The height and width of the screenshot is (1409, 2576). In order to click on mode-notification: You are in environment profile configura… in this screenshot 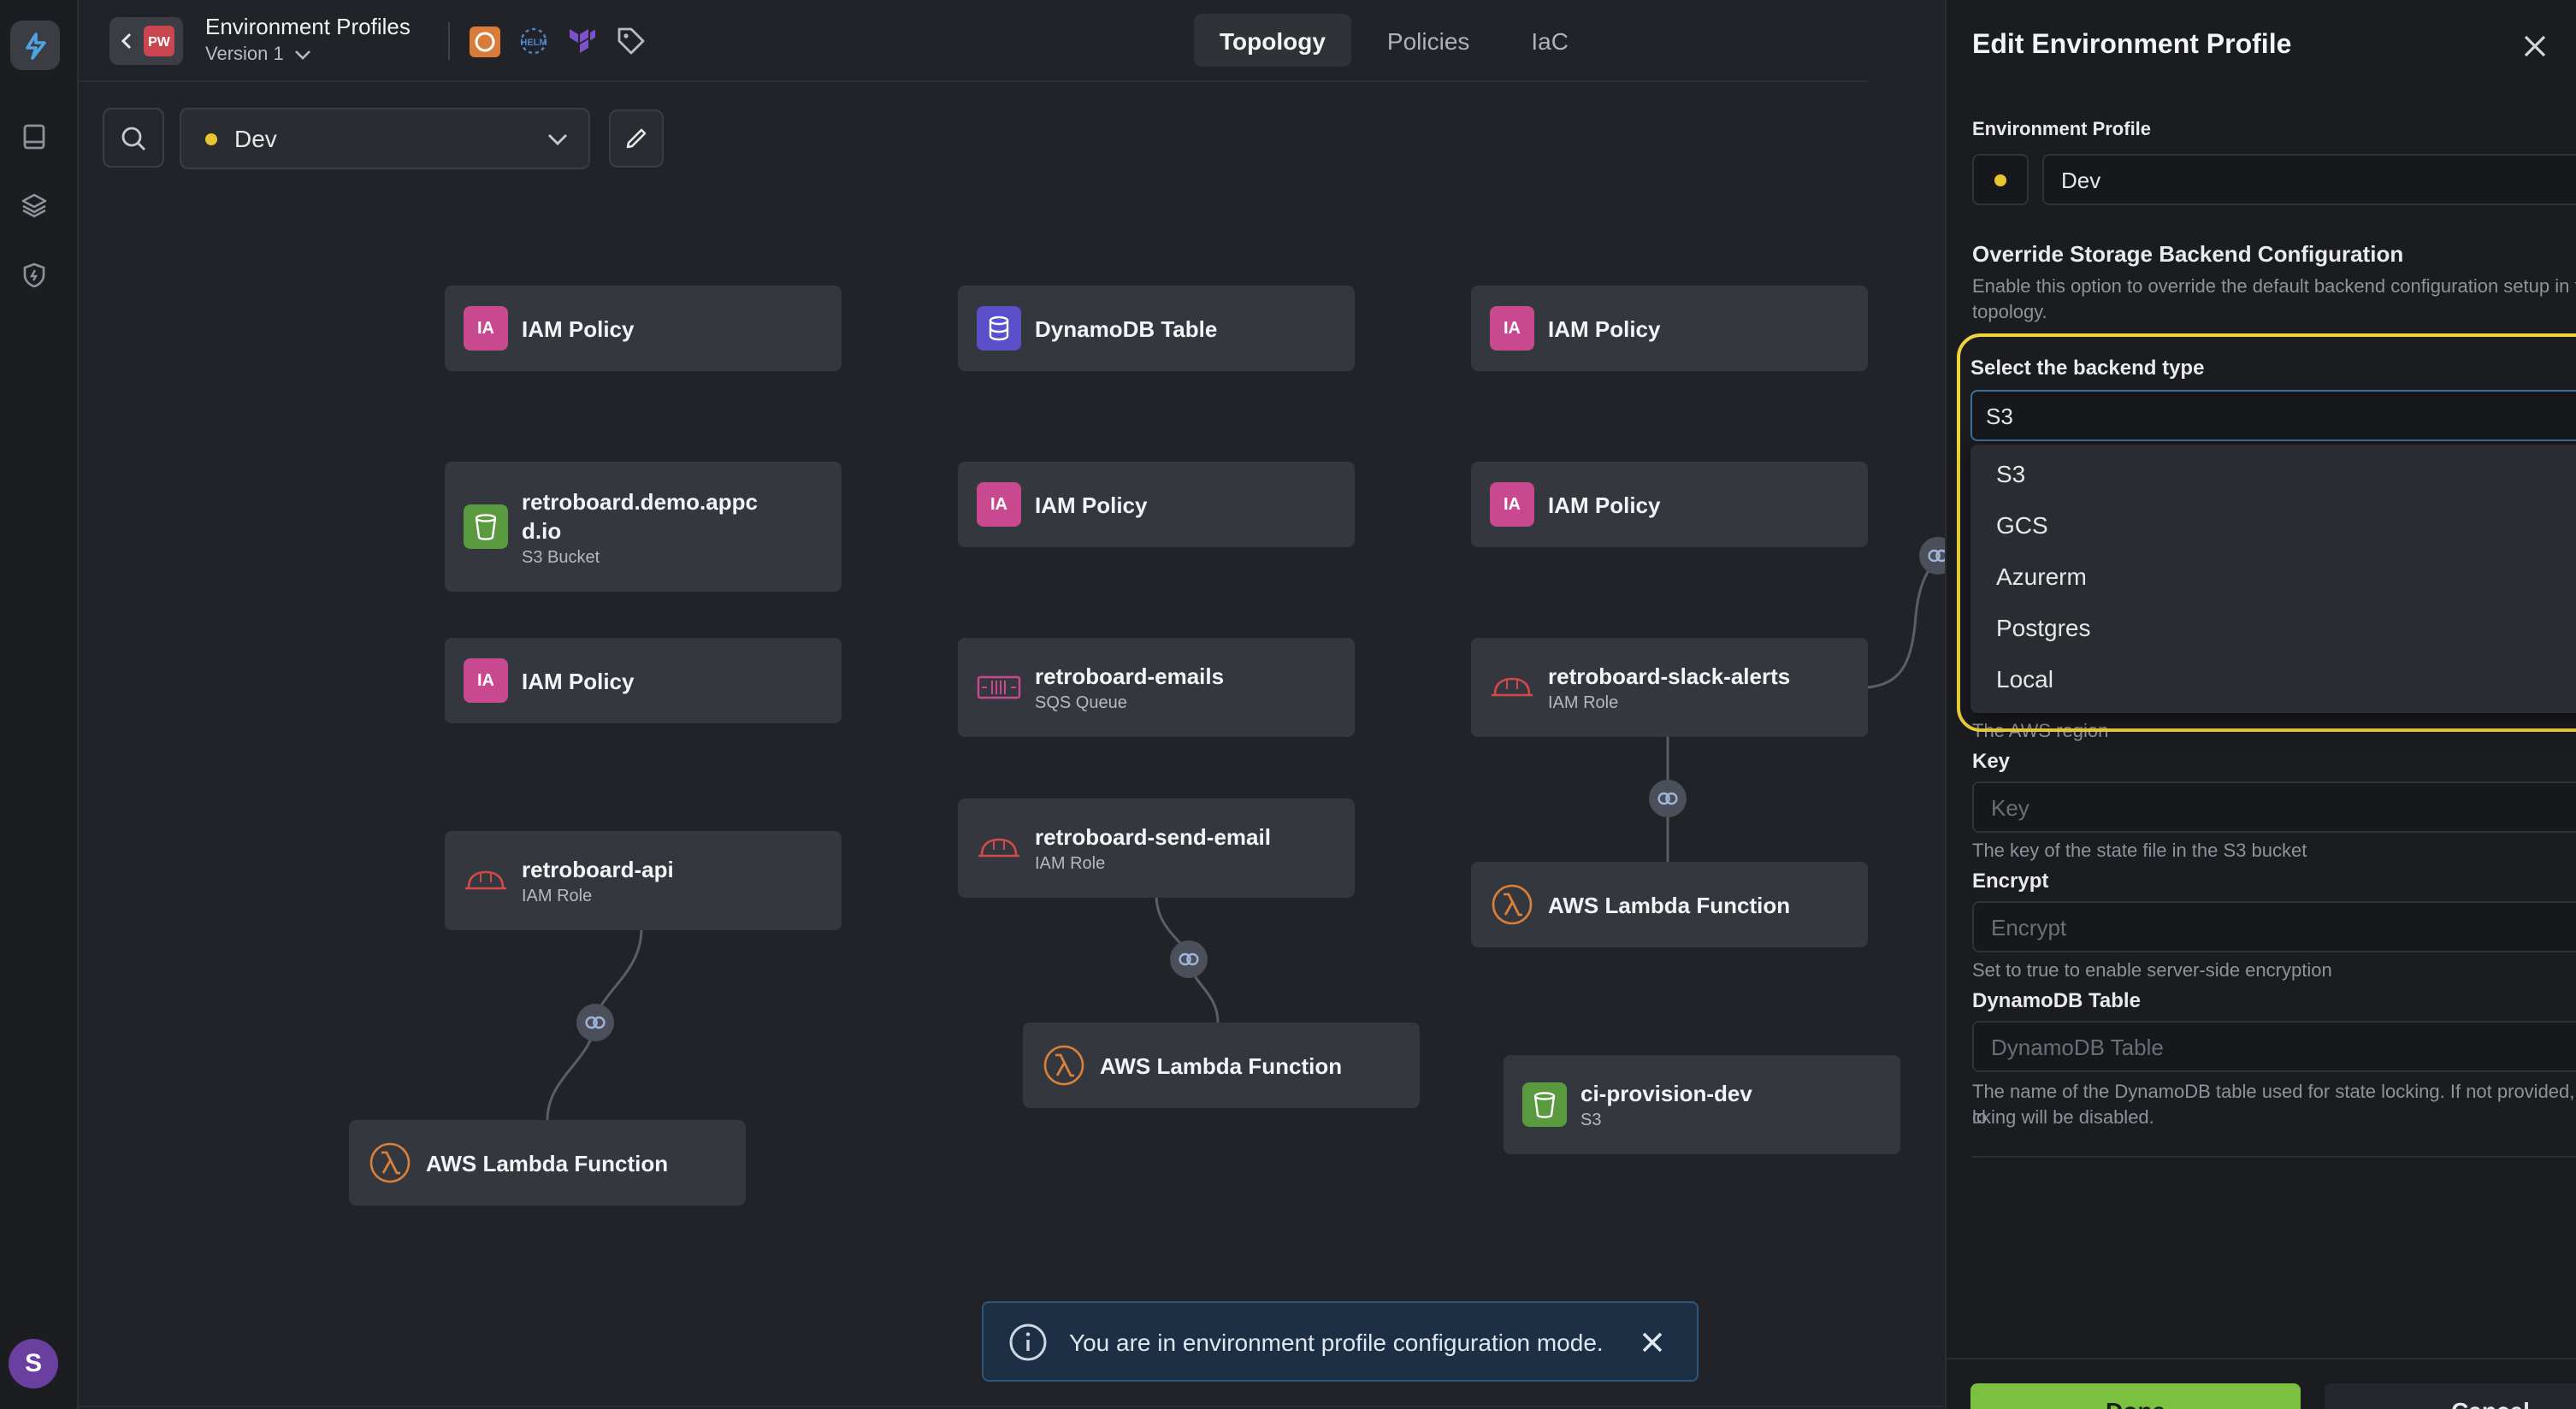, I will do `click(1340, 1341)`.